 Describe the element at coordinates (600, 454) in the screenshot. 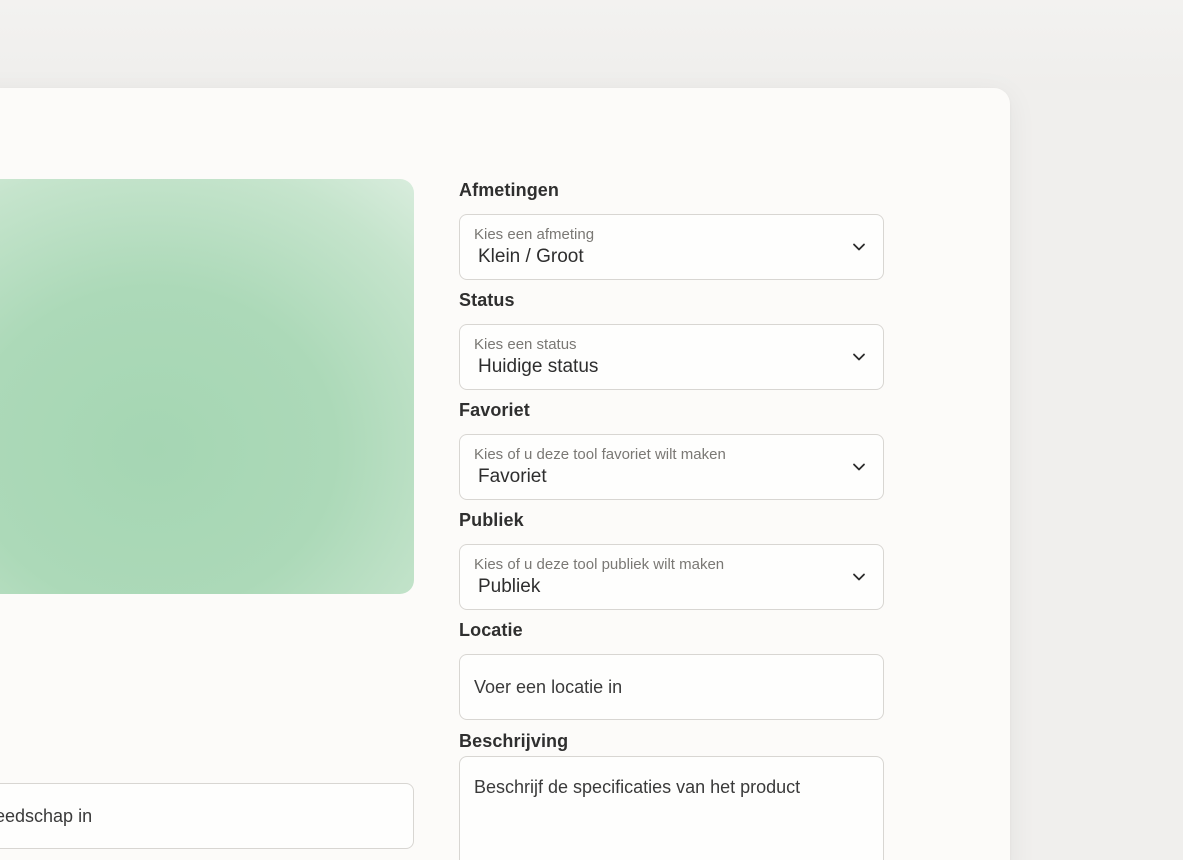

I see `favoriet-hint: Kies of u deze tool favoriet wilt maken` at that location.